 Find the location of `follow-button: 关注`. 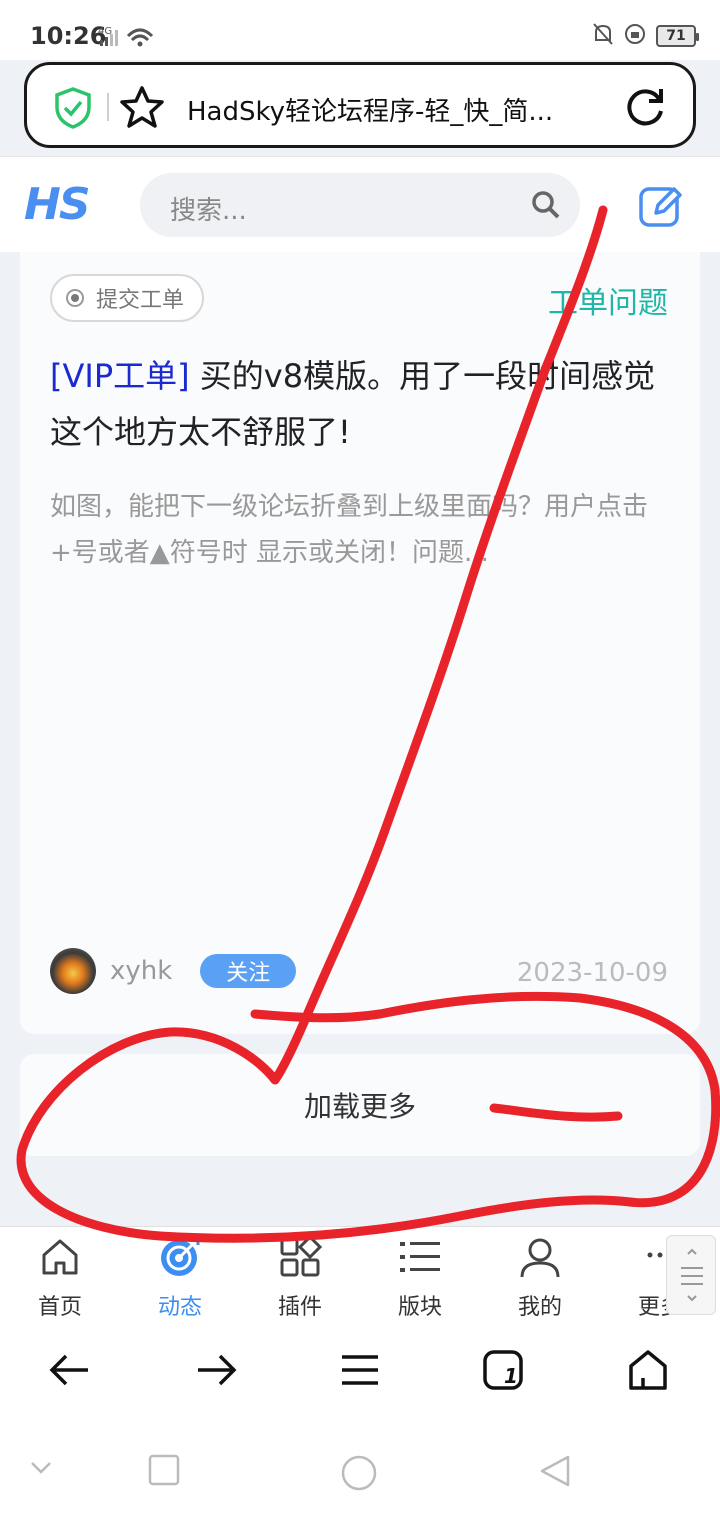

follow-button: 关注 is located at coordinates (248, 971).